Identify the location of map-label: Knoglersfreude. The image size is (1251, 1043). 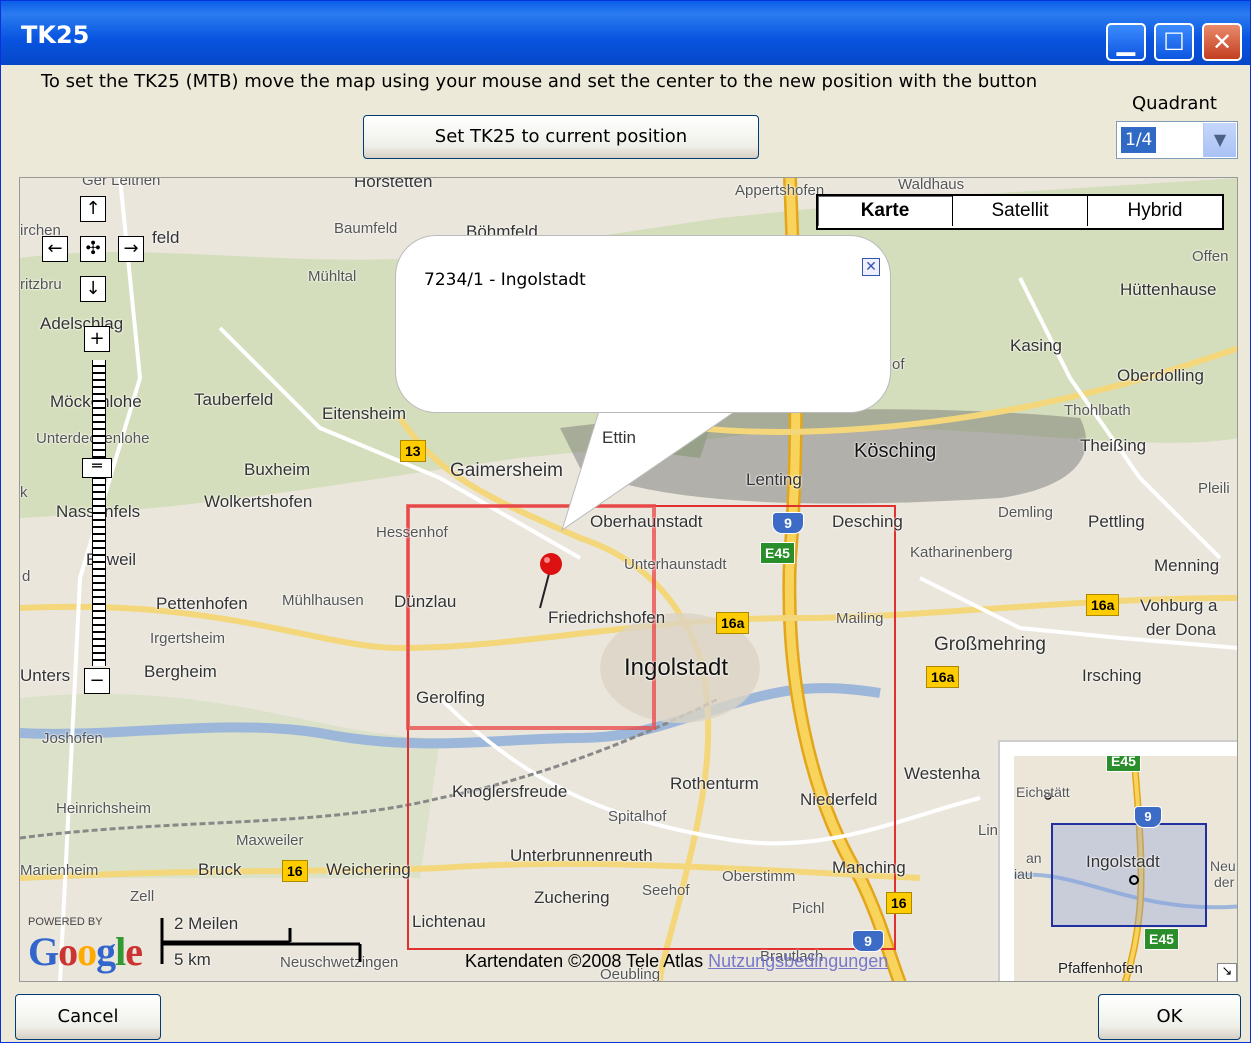
(510, 791).